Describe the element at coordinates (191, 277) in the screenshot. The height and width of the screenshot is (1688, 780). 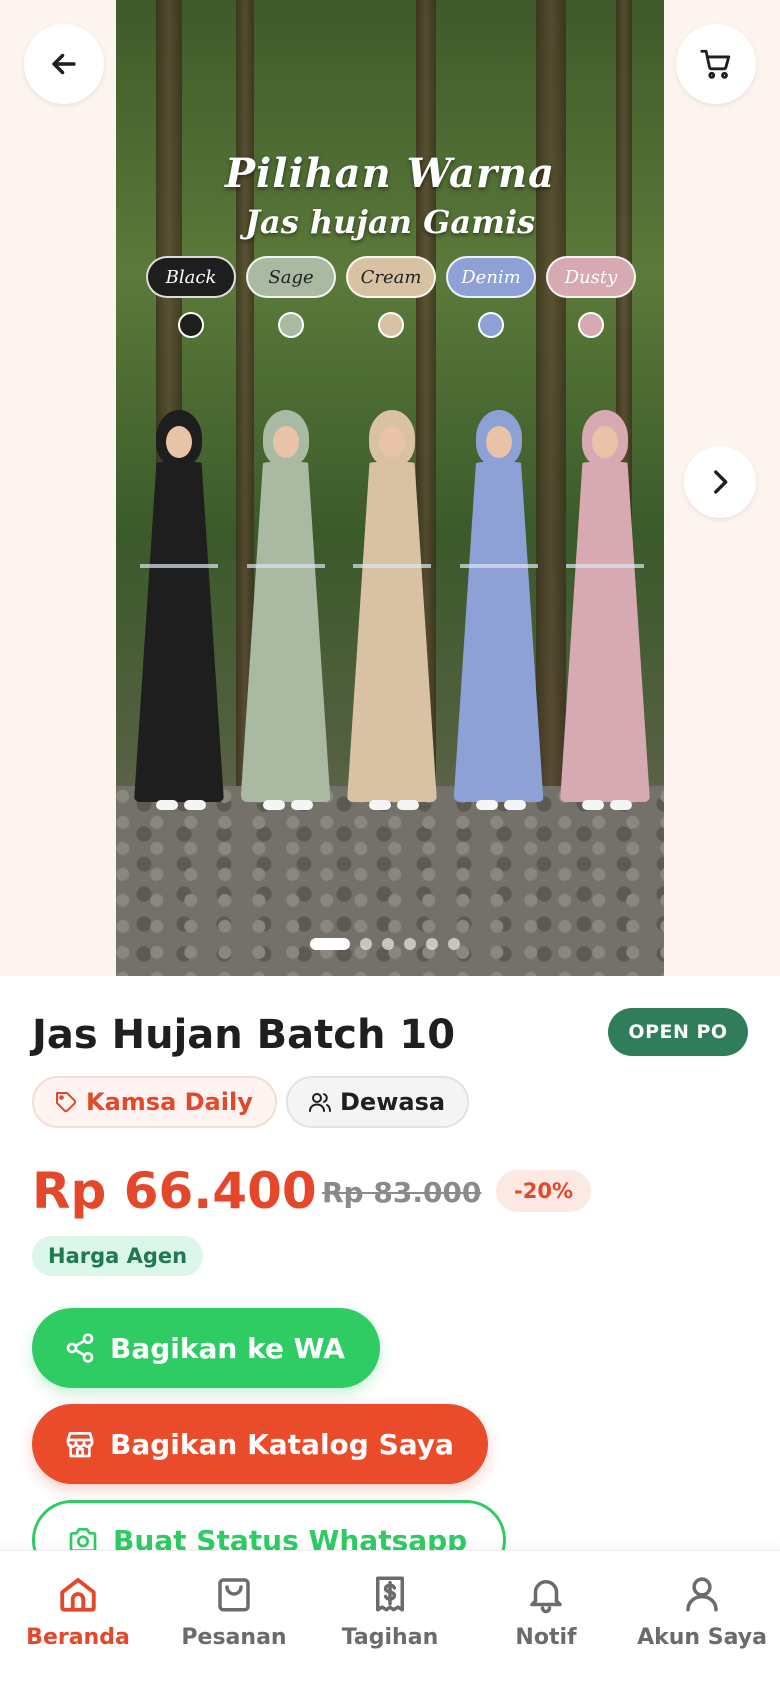
I see `color-pill-black: Black` at that location.